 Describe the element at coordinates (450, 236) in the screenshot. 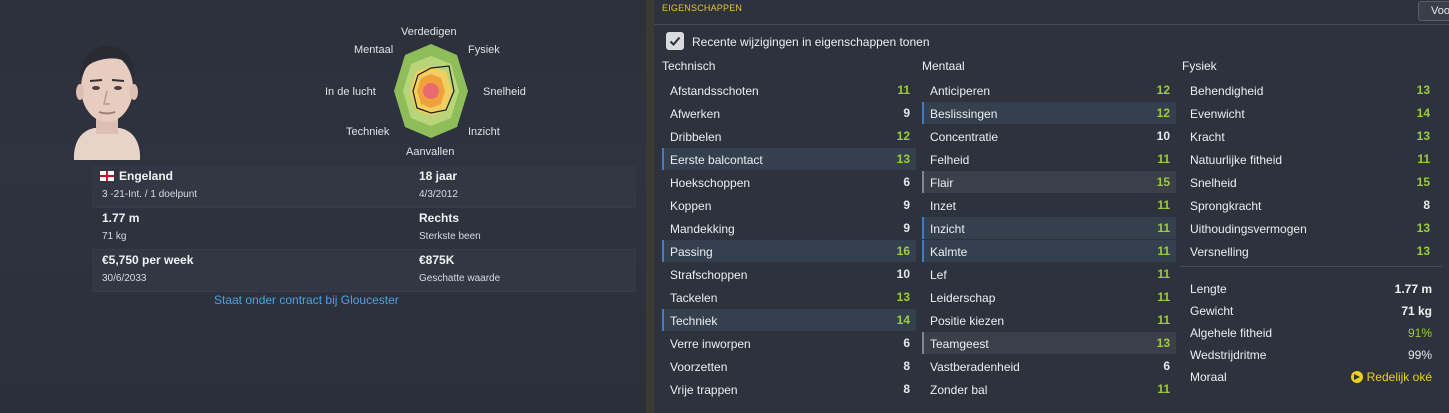

I see `preferred-foot-label: Sterkste been` at that location.